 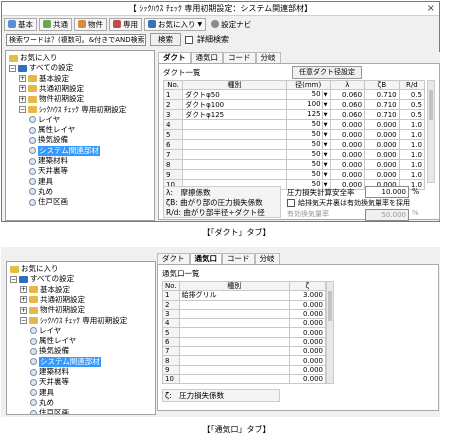 What do you see at coordinates (268, 57) in the screenshot?
I see `tab-branch: 分岐` at bounding box center [268, 57].